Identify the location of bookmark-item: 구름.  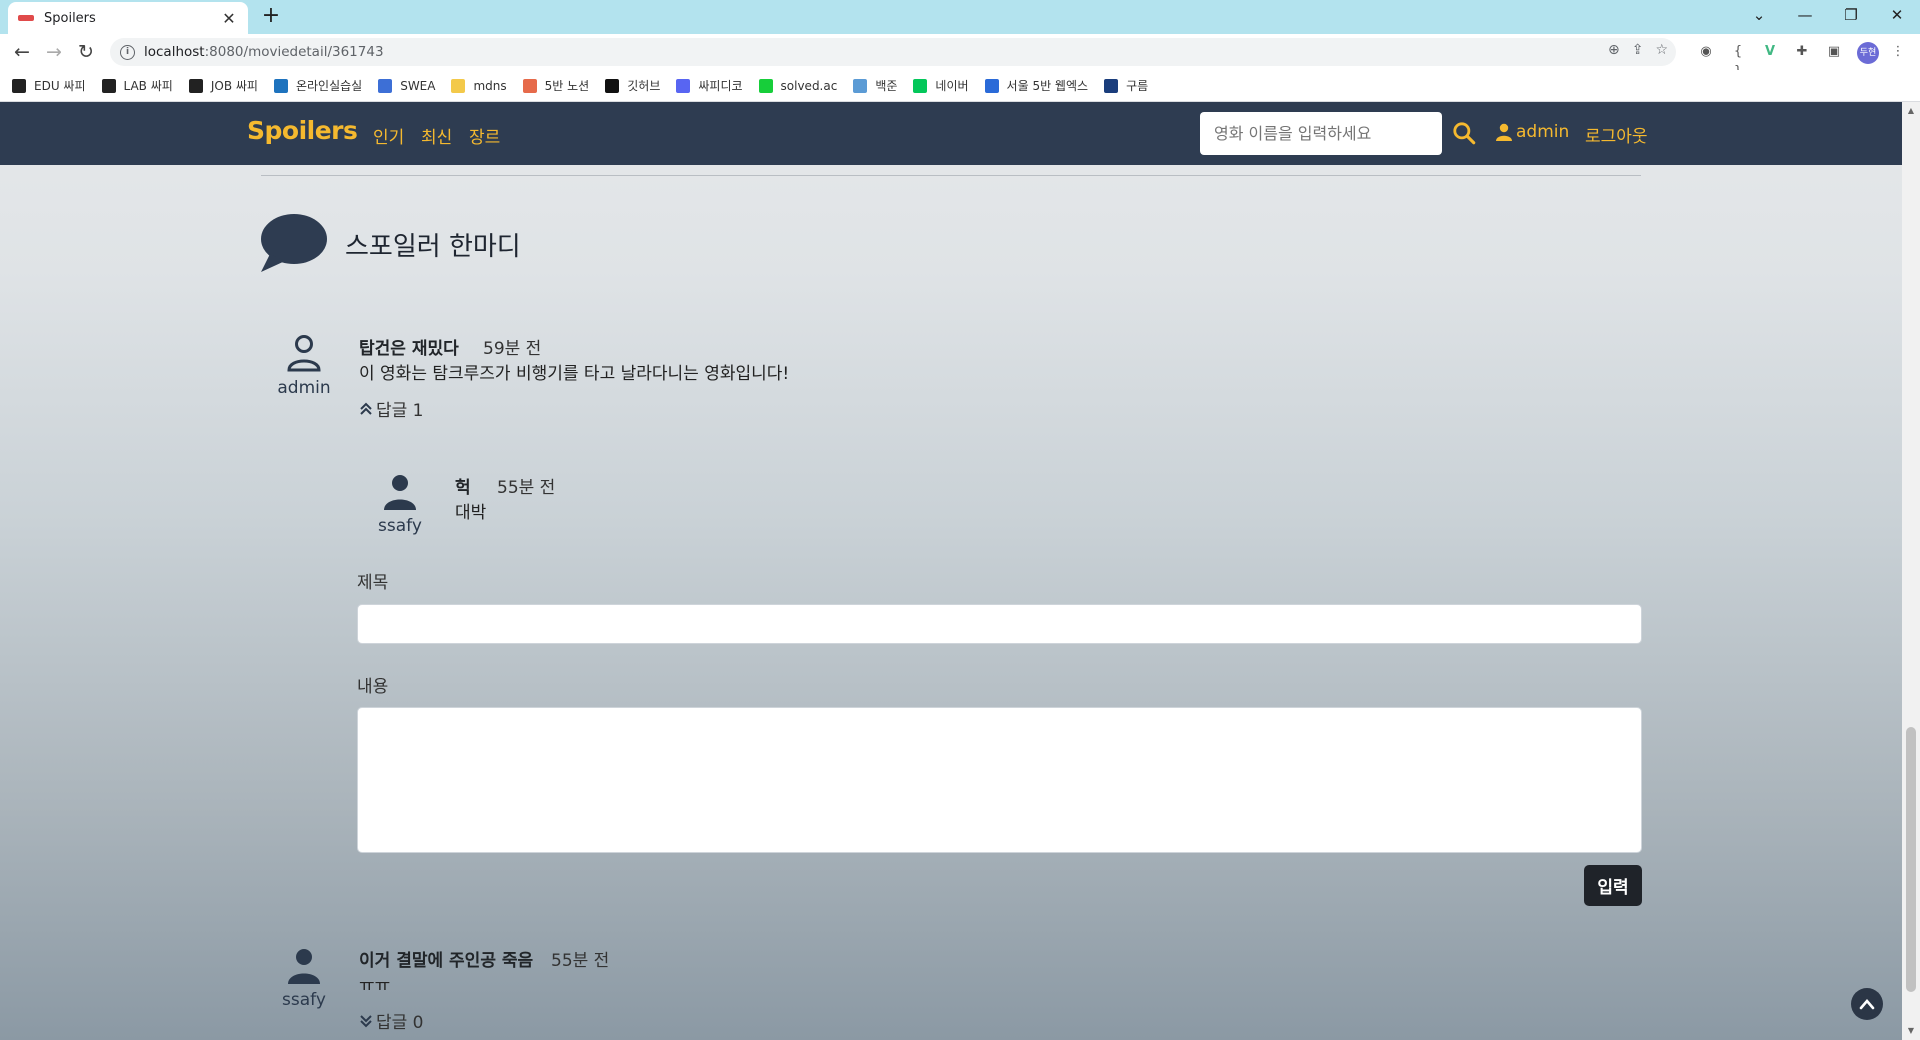
(1126, 85).